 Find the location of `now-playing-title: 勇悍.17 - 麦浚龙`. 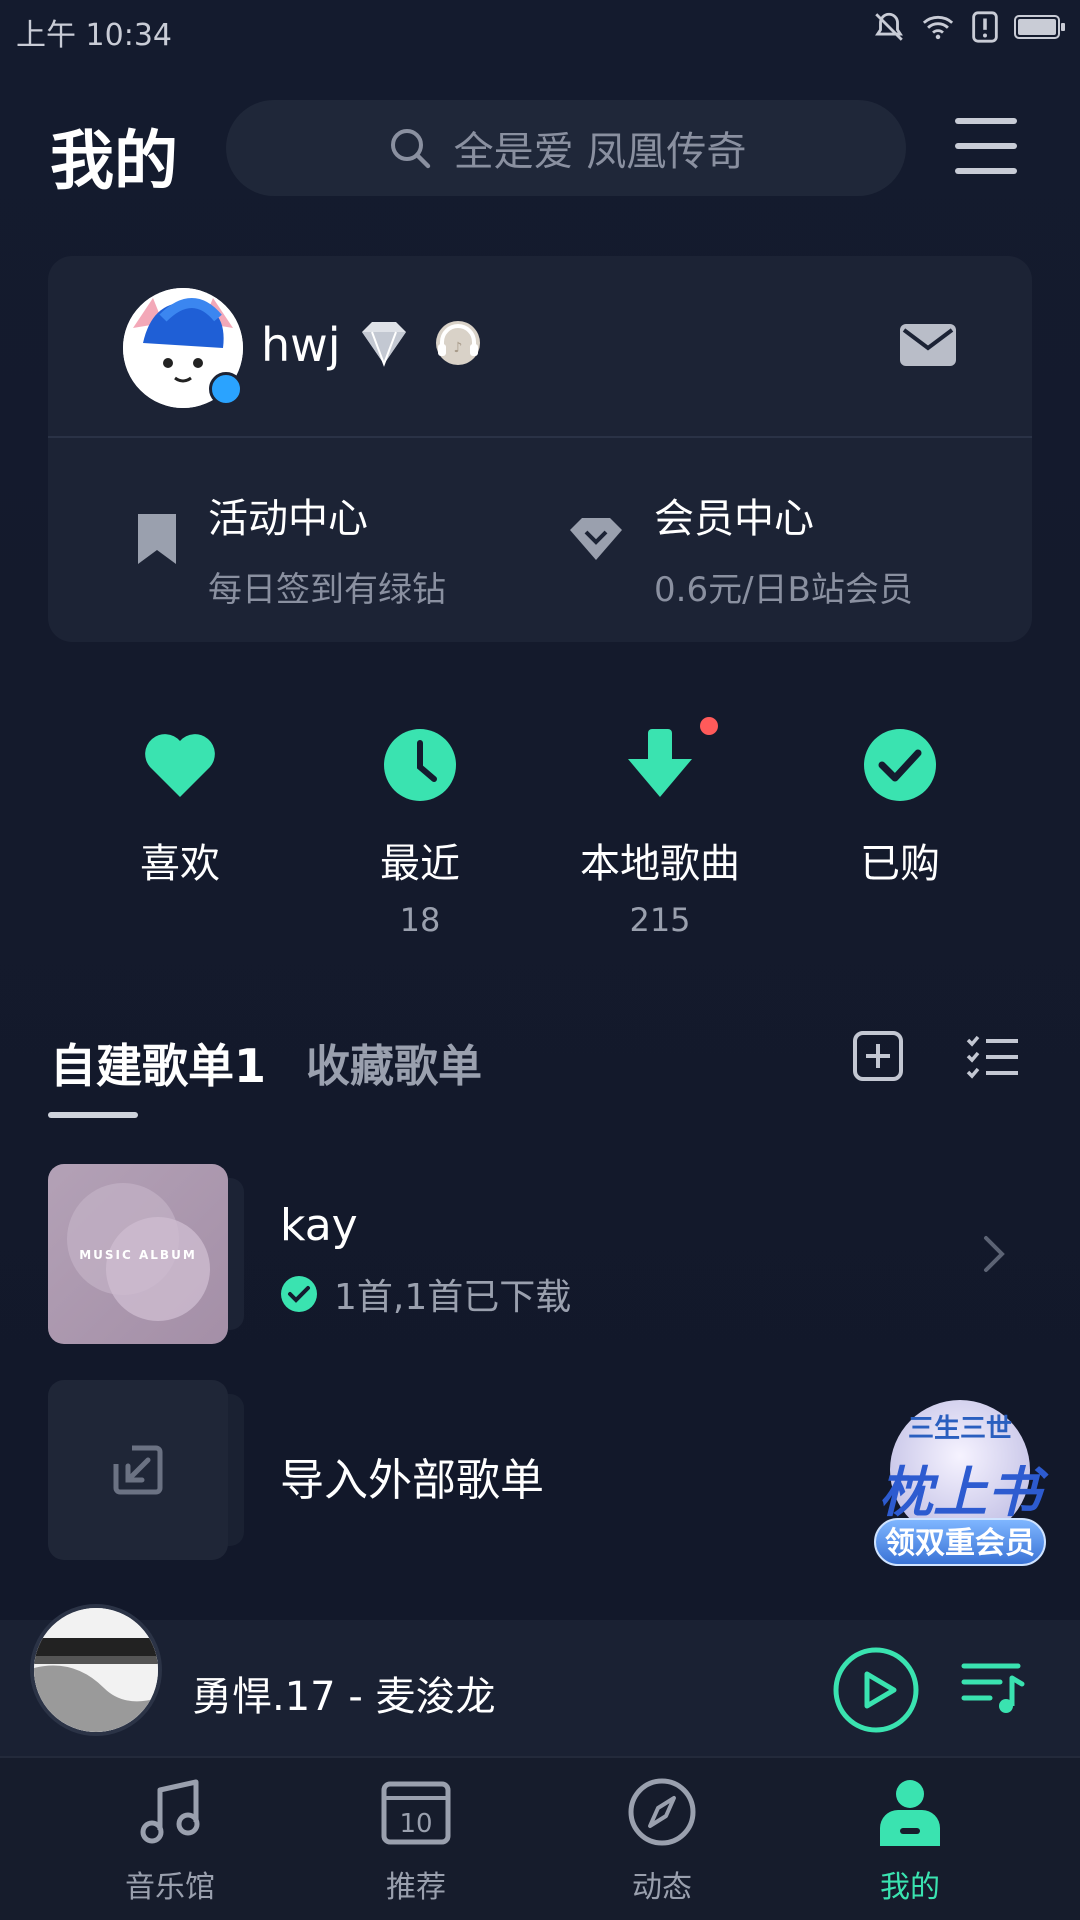

now-playing-title: 勇悍.17 - 麦浚龙 is located at coordinates (343, 1693).